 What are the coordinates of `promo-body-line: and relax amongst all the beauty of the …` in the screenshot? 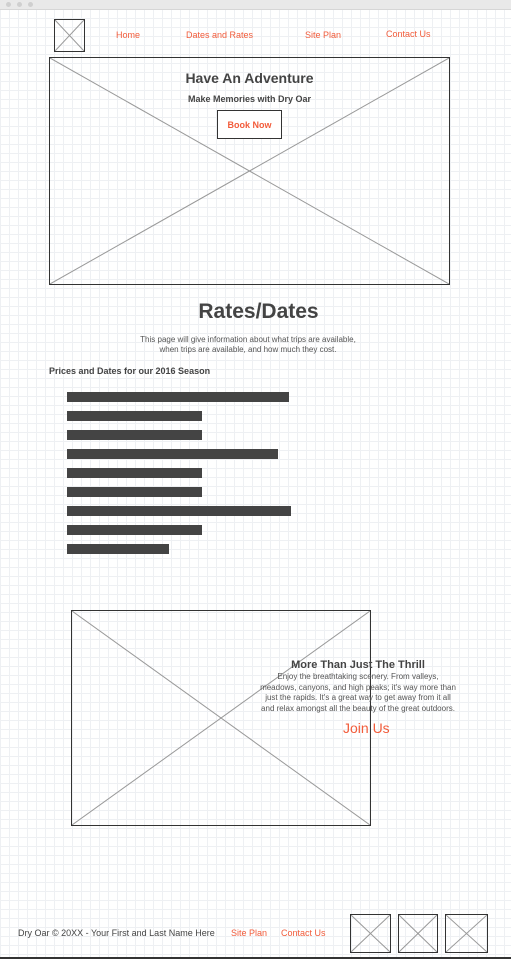 It's located at (358, 708).